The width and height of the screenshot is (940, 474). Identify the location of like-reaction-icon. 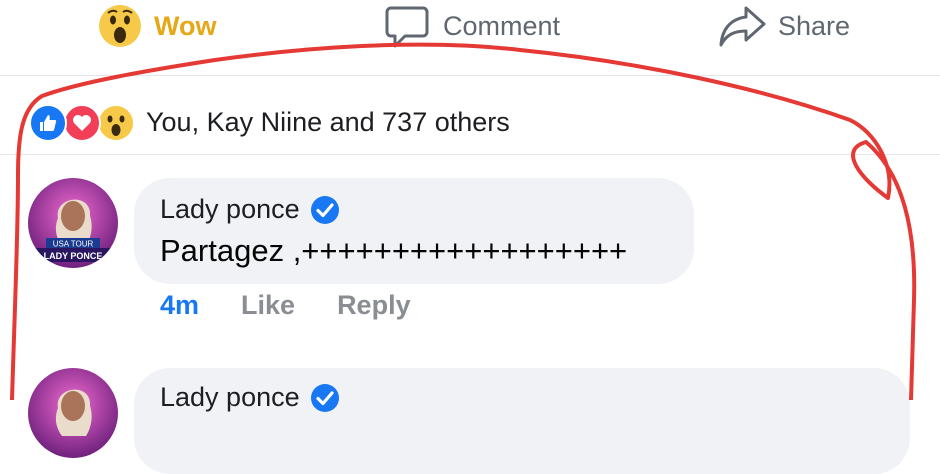
(48, 123).